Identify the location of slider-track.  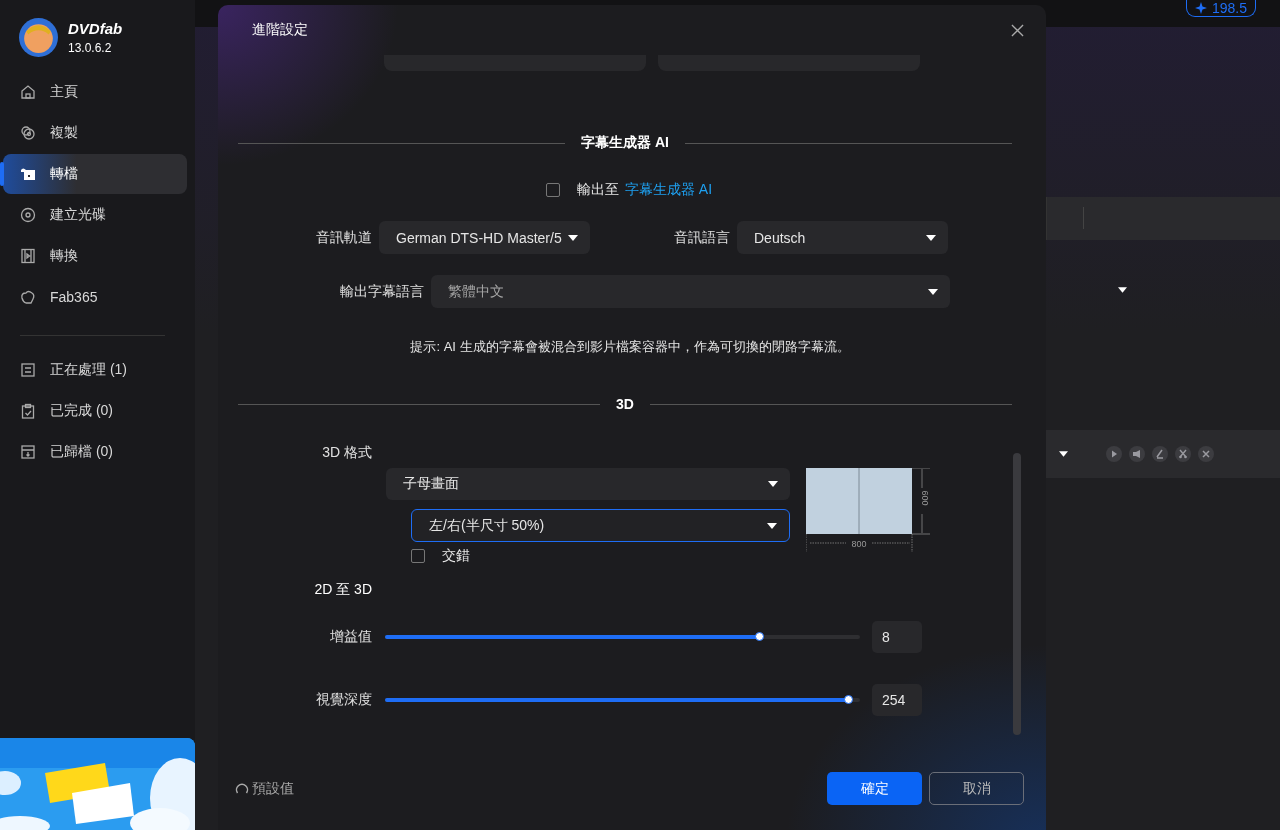
(622, 637).